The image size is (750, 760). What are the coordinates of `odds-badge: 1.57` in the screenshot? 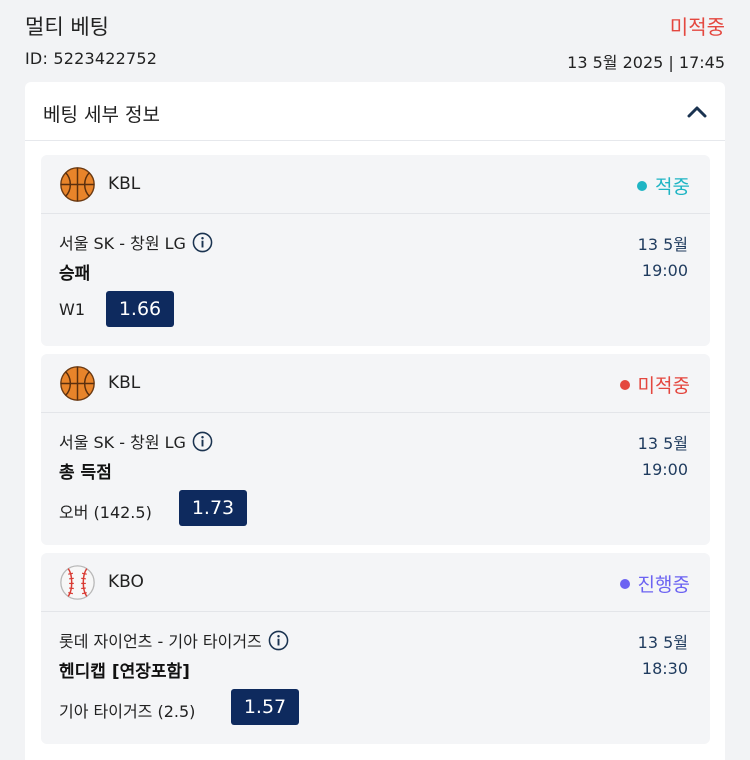 It's located at (265, 707).